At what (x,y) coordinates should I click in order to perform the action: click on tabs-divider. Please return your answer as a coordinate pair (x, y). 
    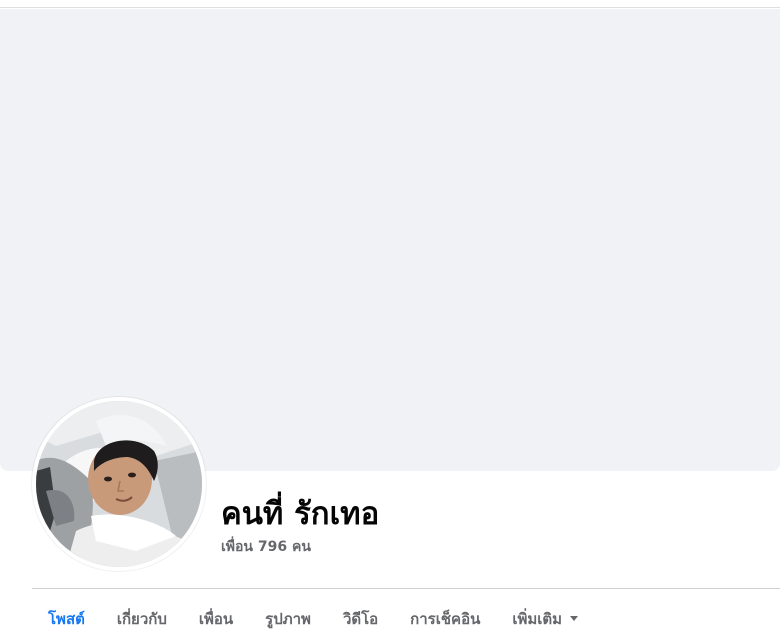
    Looking at the image, I should click on (406, 588).